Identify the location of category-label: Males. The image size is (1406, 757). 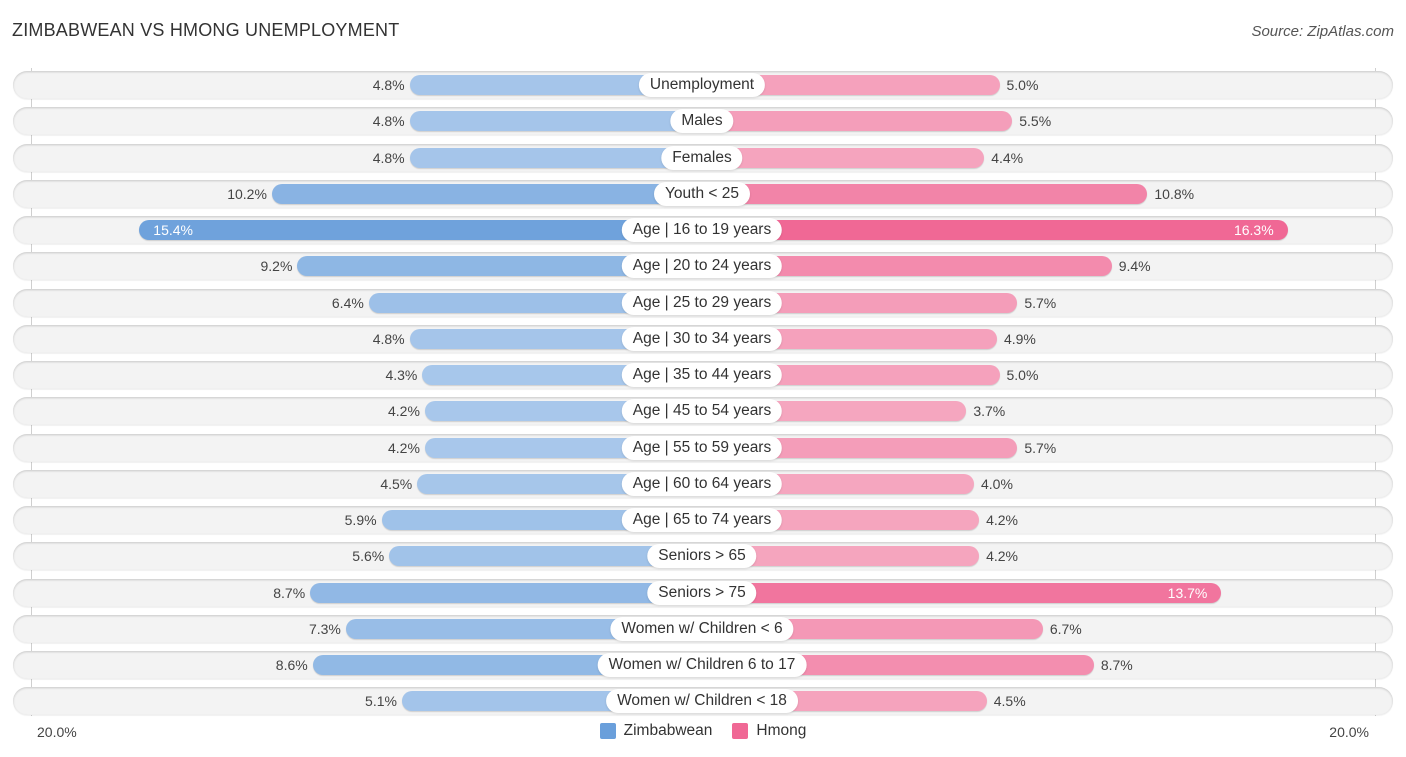
(702, 121).